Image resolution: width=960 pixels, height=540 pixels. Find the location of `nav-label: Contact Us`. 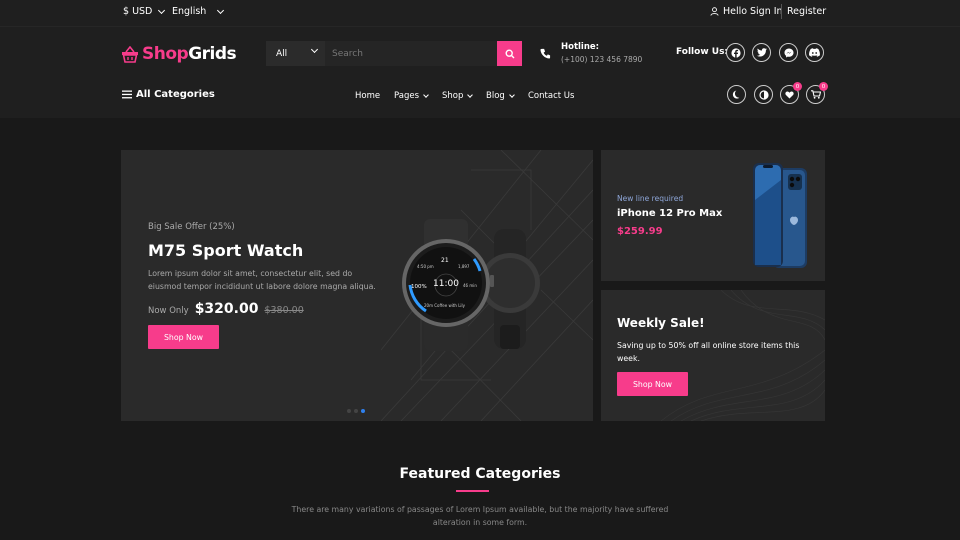

nav-label: Contact Us is located at coordinates (551, 96).